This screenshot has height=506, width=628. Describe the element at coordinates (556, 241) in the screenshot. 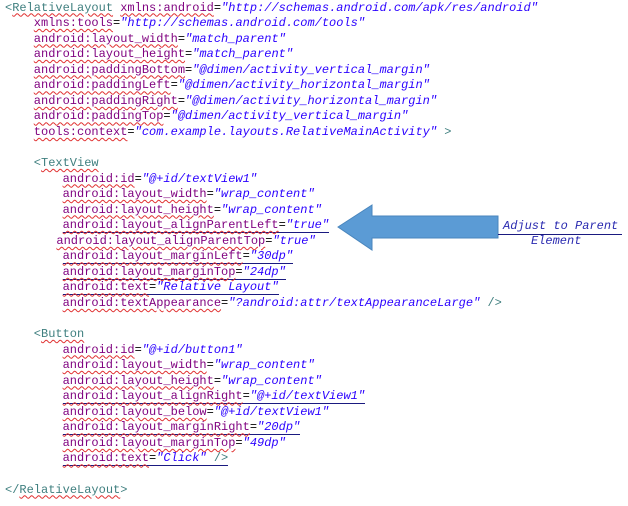

I see `annotation-text-line2: Element` at that location.